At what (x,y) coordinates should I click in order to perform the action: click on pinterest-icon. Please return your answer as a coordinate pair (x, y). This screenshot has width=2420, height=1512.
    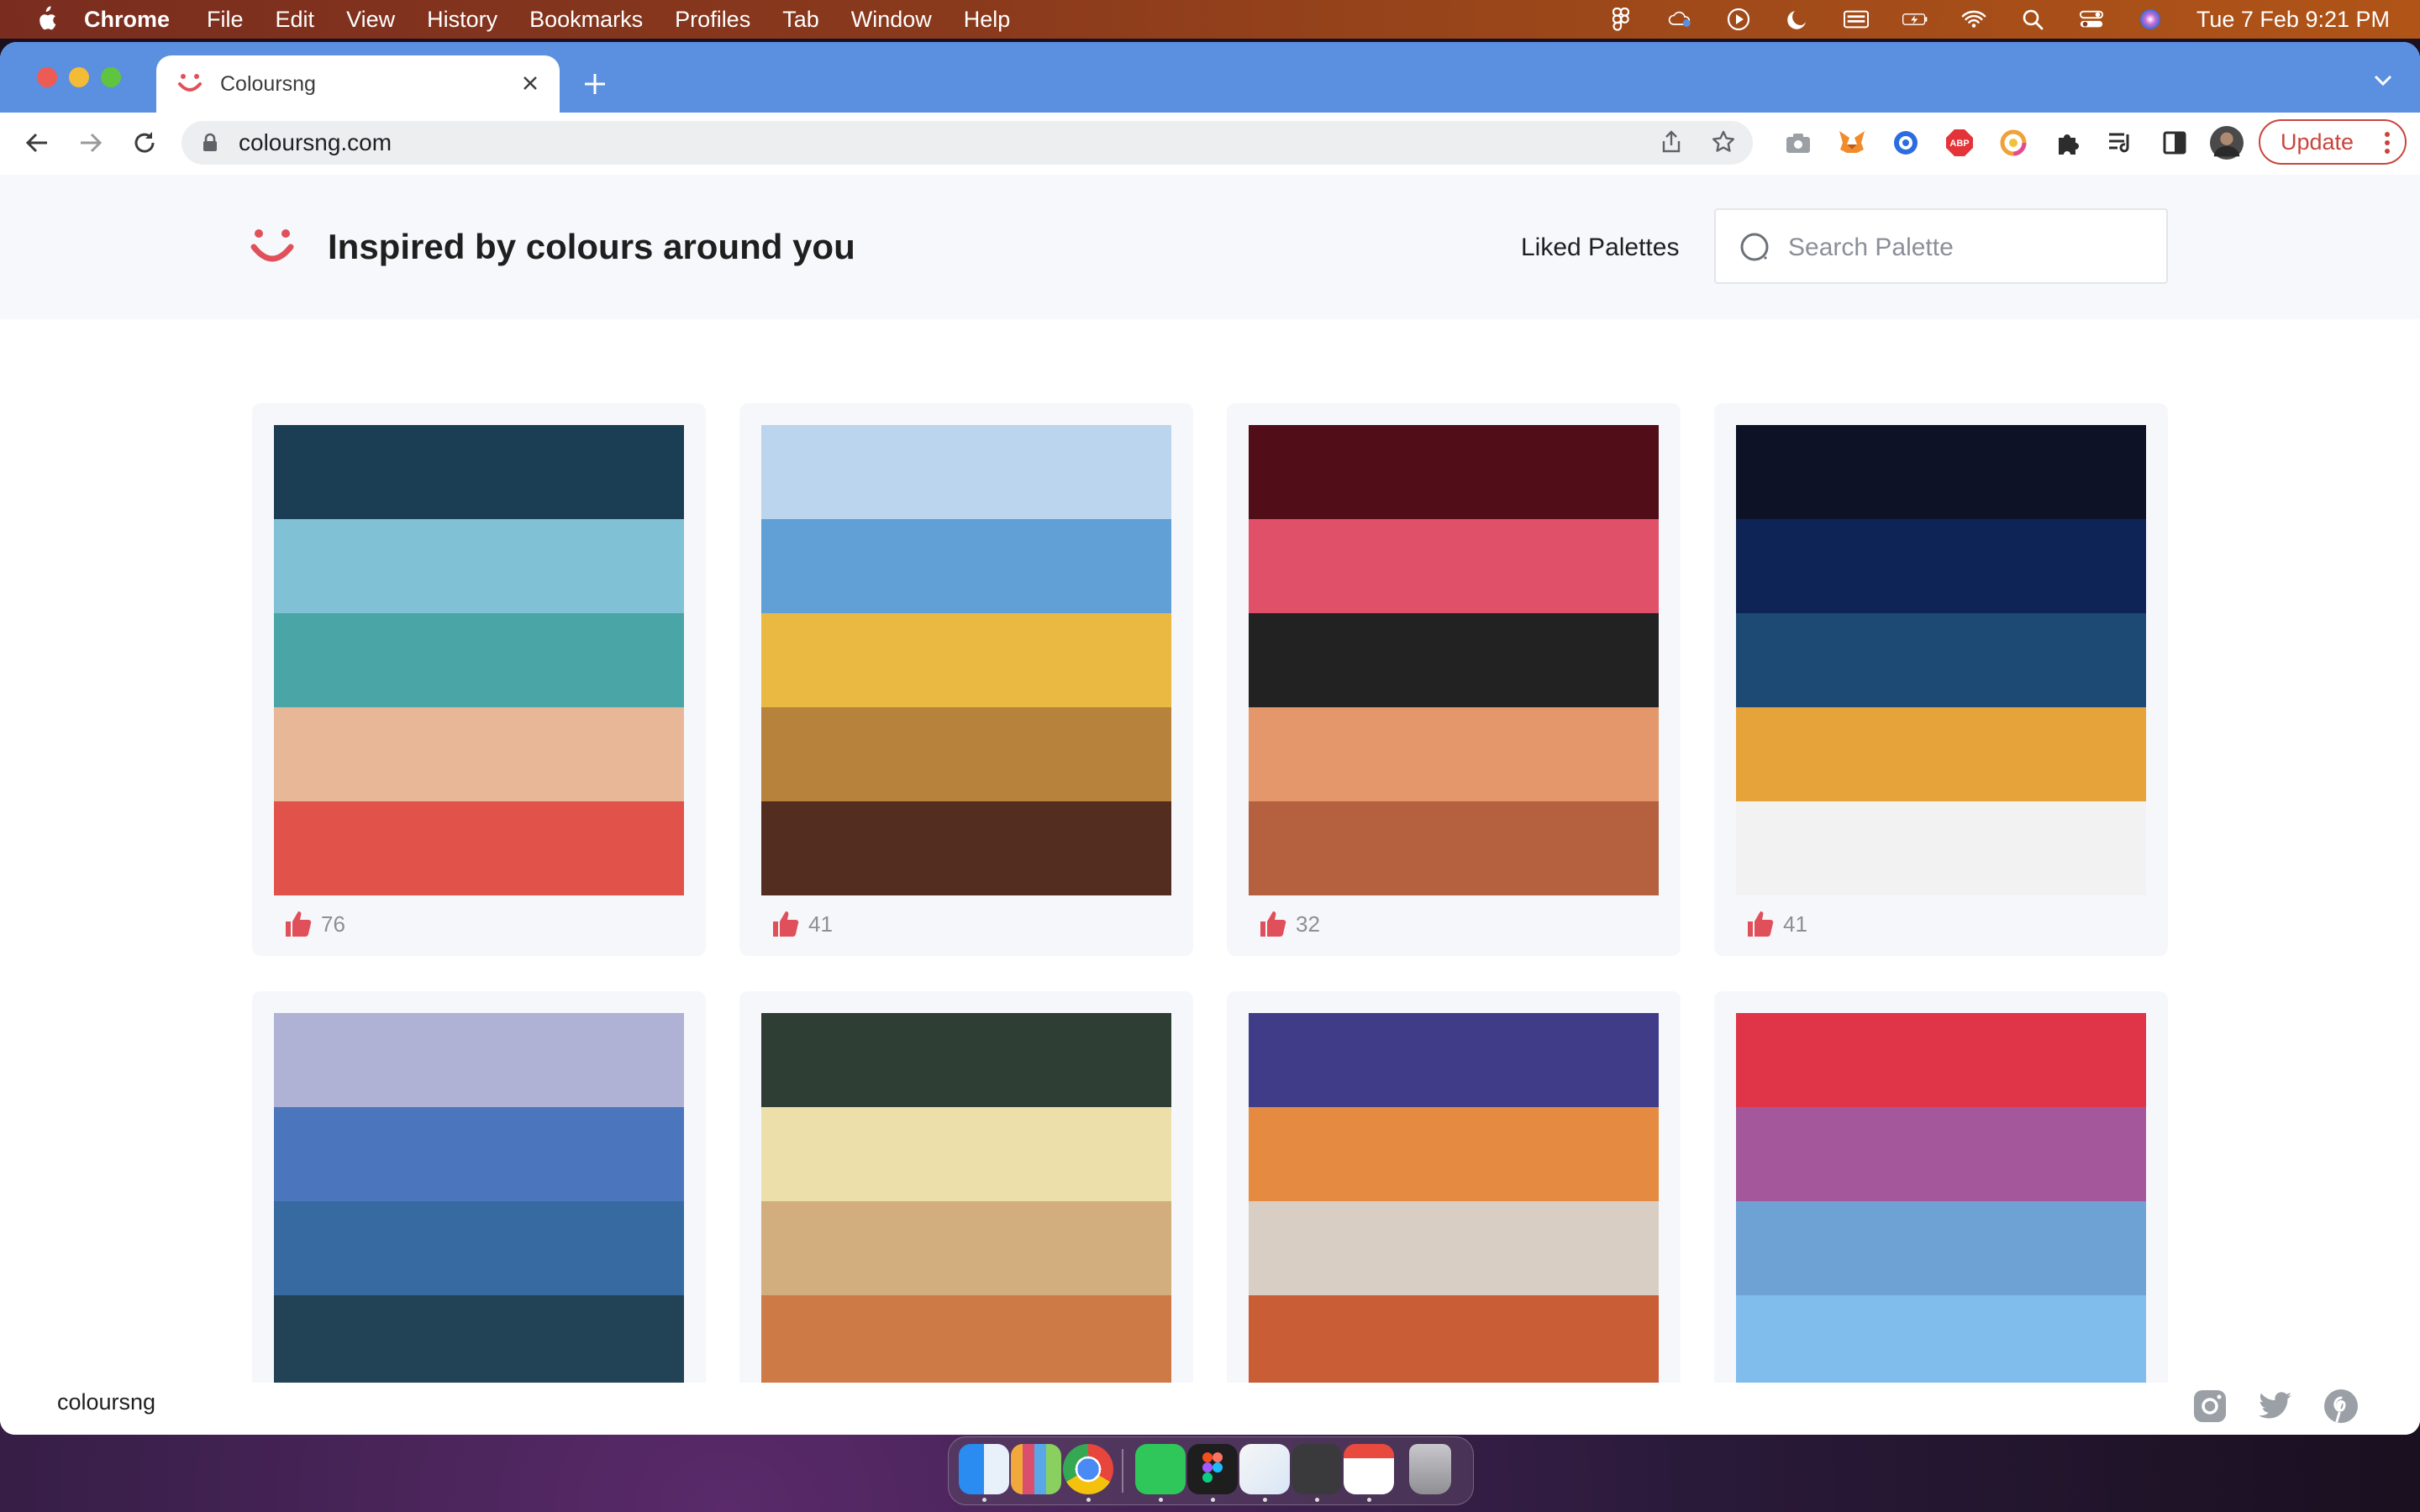
    Looking at the image, I should click on (2341, 1406).